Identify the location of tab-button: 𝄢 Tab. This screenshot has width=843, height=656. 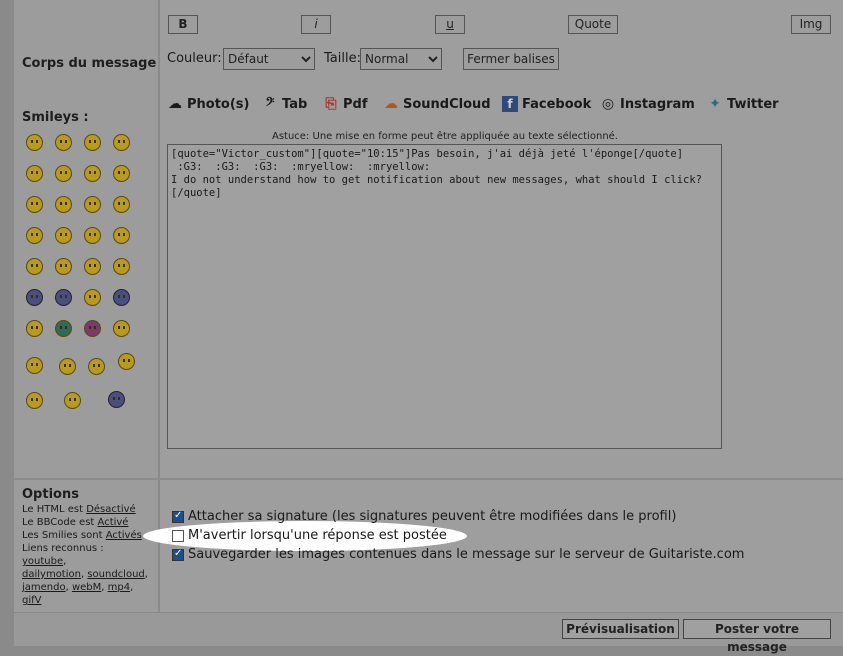
(284, 104).